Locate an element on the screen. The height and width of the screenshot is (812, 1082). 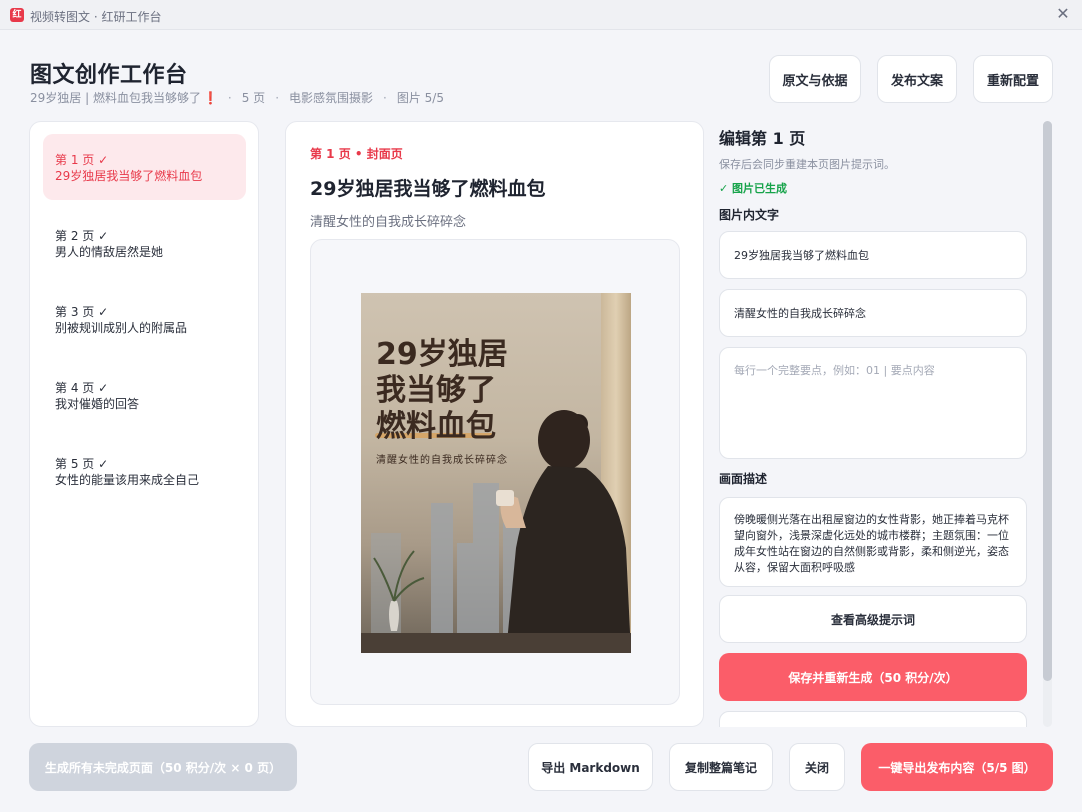
page-number: 第 5 页 ✓ is located at coordinates (82, 464).